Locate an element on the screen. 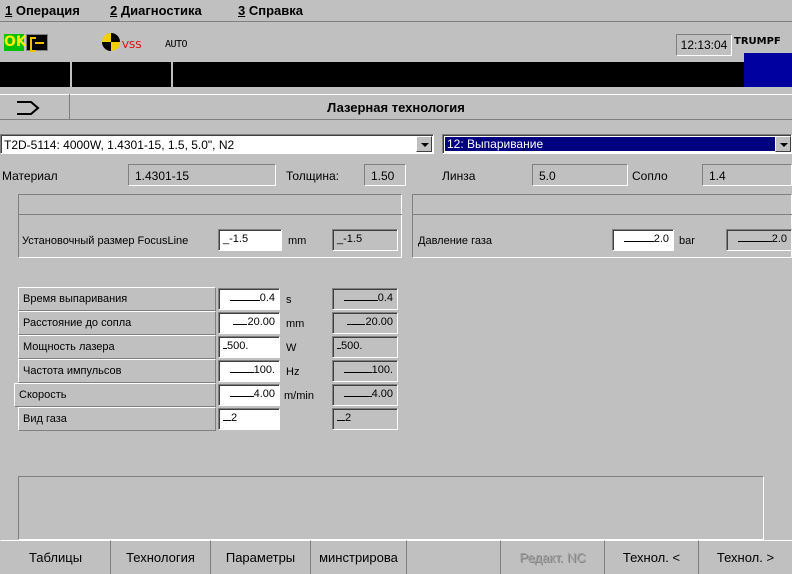 The height and width of the screenshot is (574, 792). focus-input: _-1.5 is located at coordinates (250, 240).